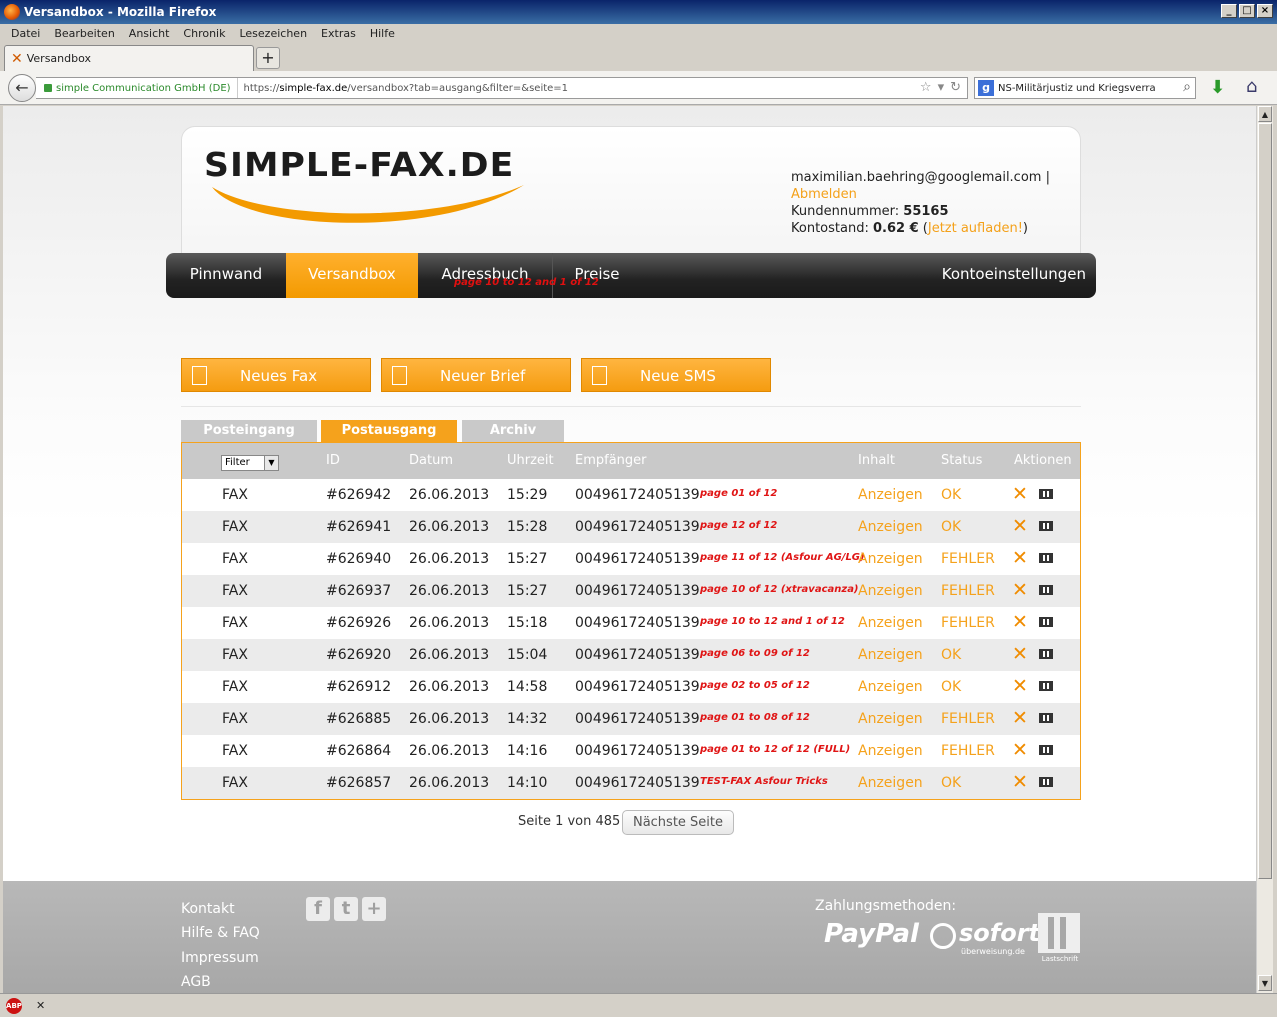 The image size is (1277, 1017). Describe the element at coordinates (149, 33) in the screenshot. I see `menu-ansicht: Ansicht` at that location.